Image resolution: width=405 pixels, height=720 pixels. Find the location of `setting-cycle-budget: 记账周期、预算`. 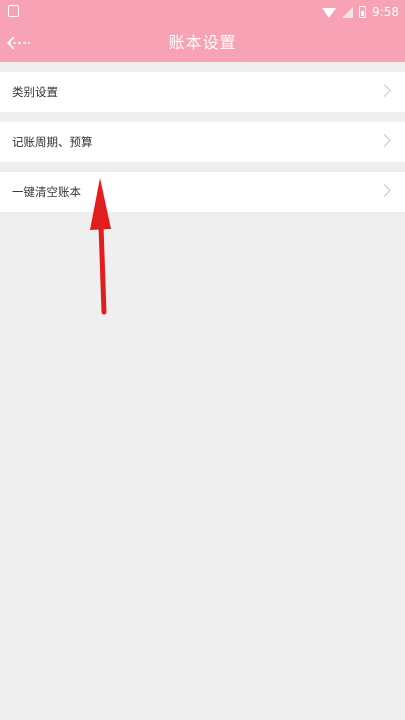

setting-cycle-budget: 记账周期、预算 is located at coordinates (202, 142).